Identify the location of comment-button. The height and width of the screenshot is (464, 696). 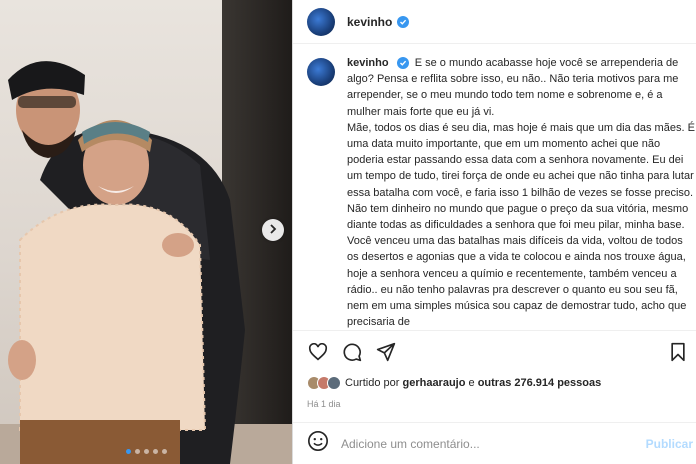
(352, 354).